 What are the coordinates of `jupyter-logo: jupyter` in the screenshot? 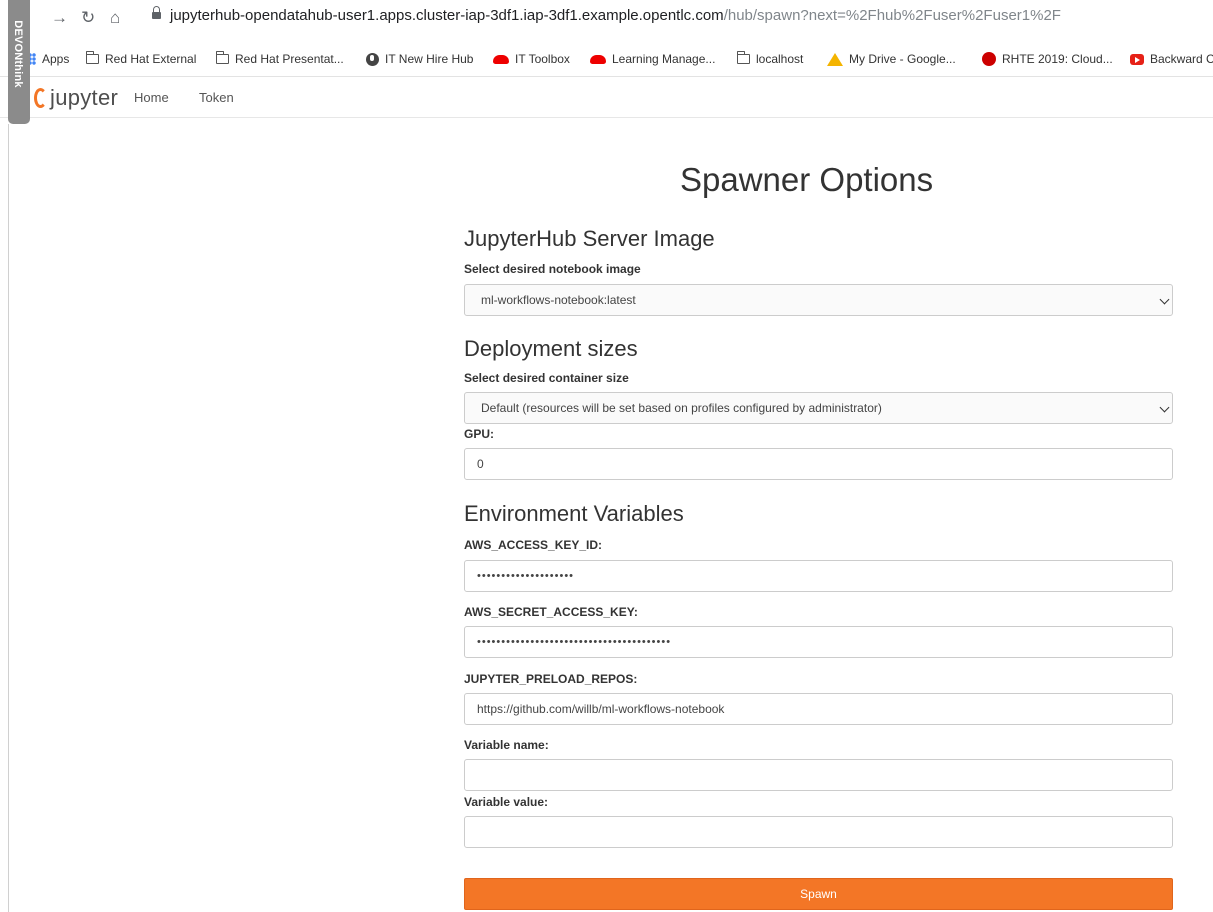 It's located at (76, 98).